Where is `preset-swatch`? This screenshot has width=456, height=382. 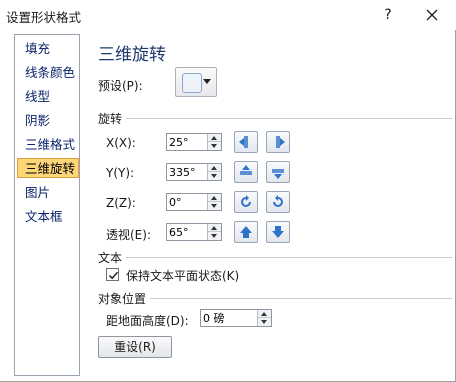 preset-swatch is located at coordinates (192, 83).